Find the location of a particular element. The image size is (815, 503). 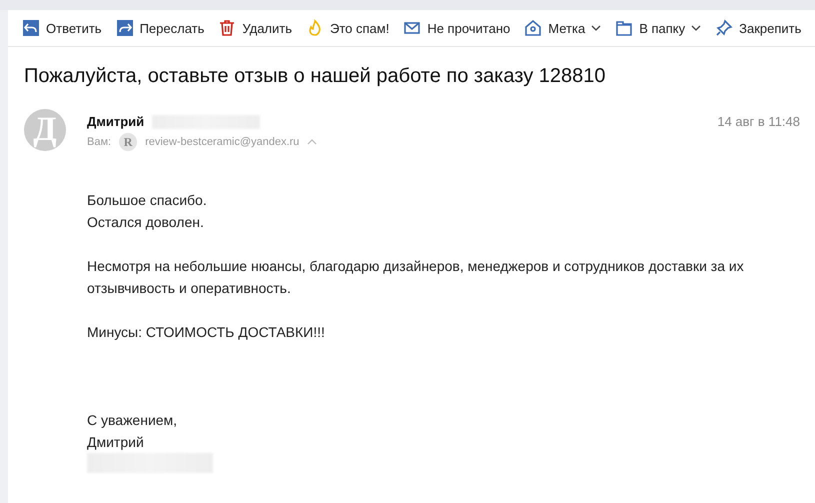

sender-name: Дмитрий is located at coordinates (115, 121).